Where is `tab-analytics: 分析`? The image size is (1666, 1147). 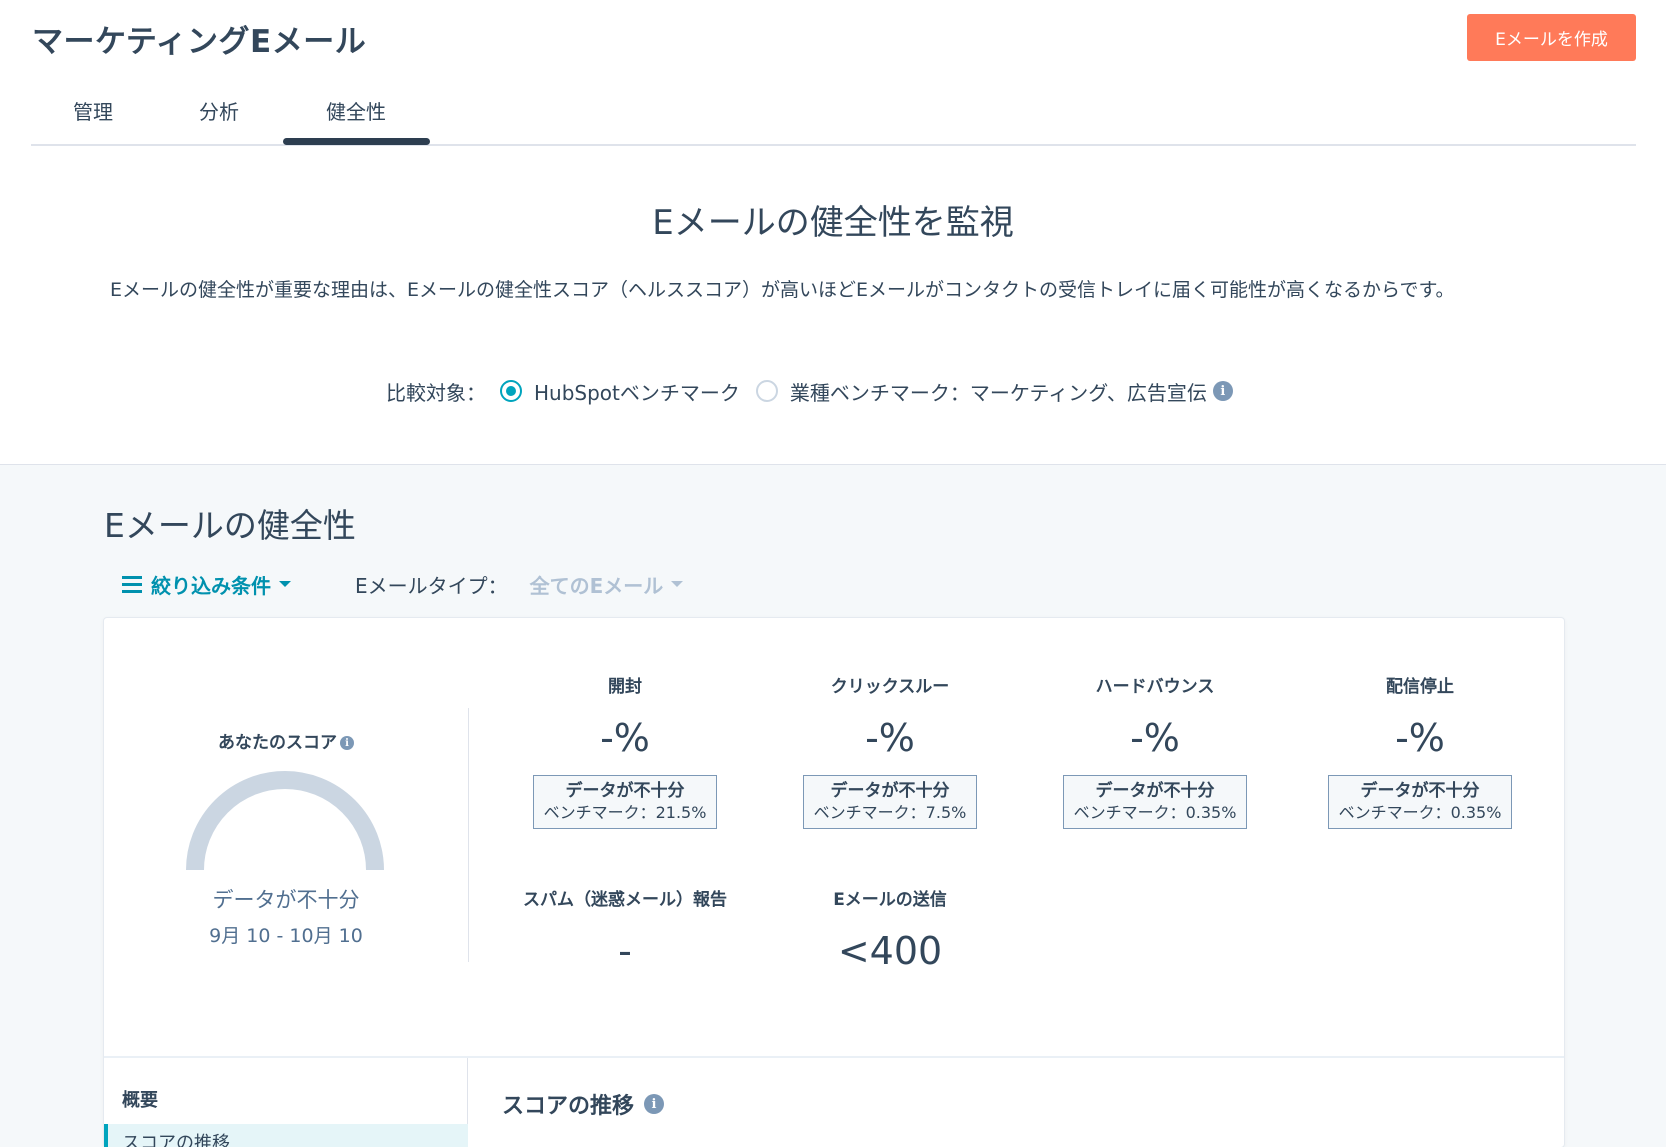 tab-analytics: 分析 is located at coordinates (219, 110).